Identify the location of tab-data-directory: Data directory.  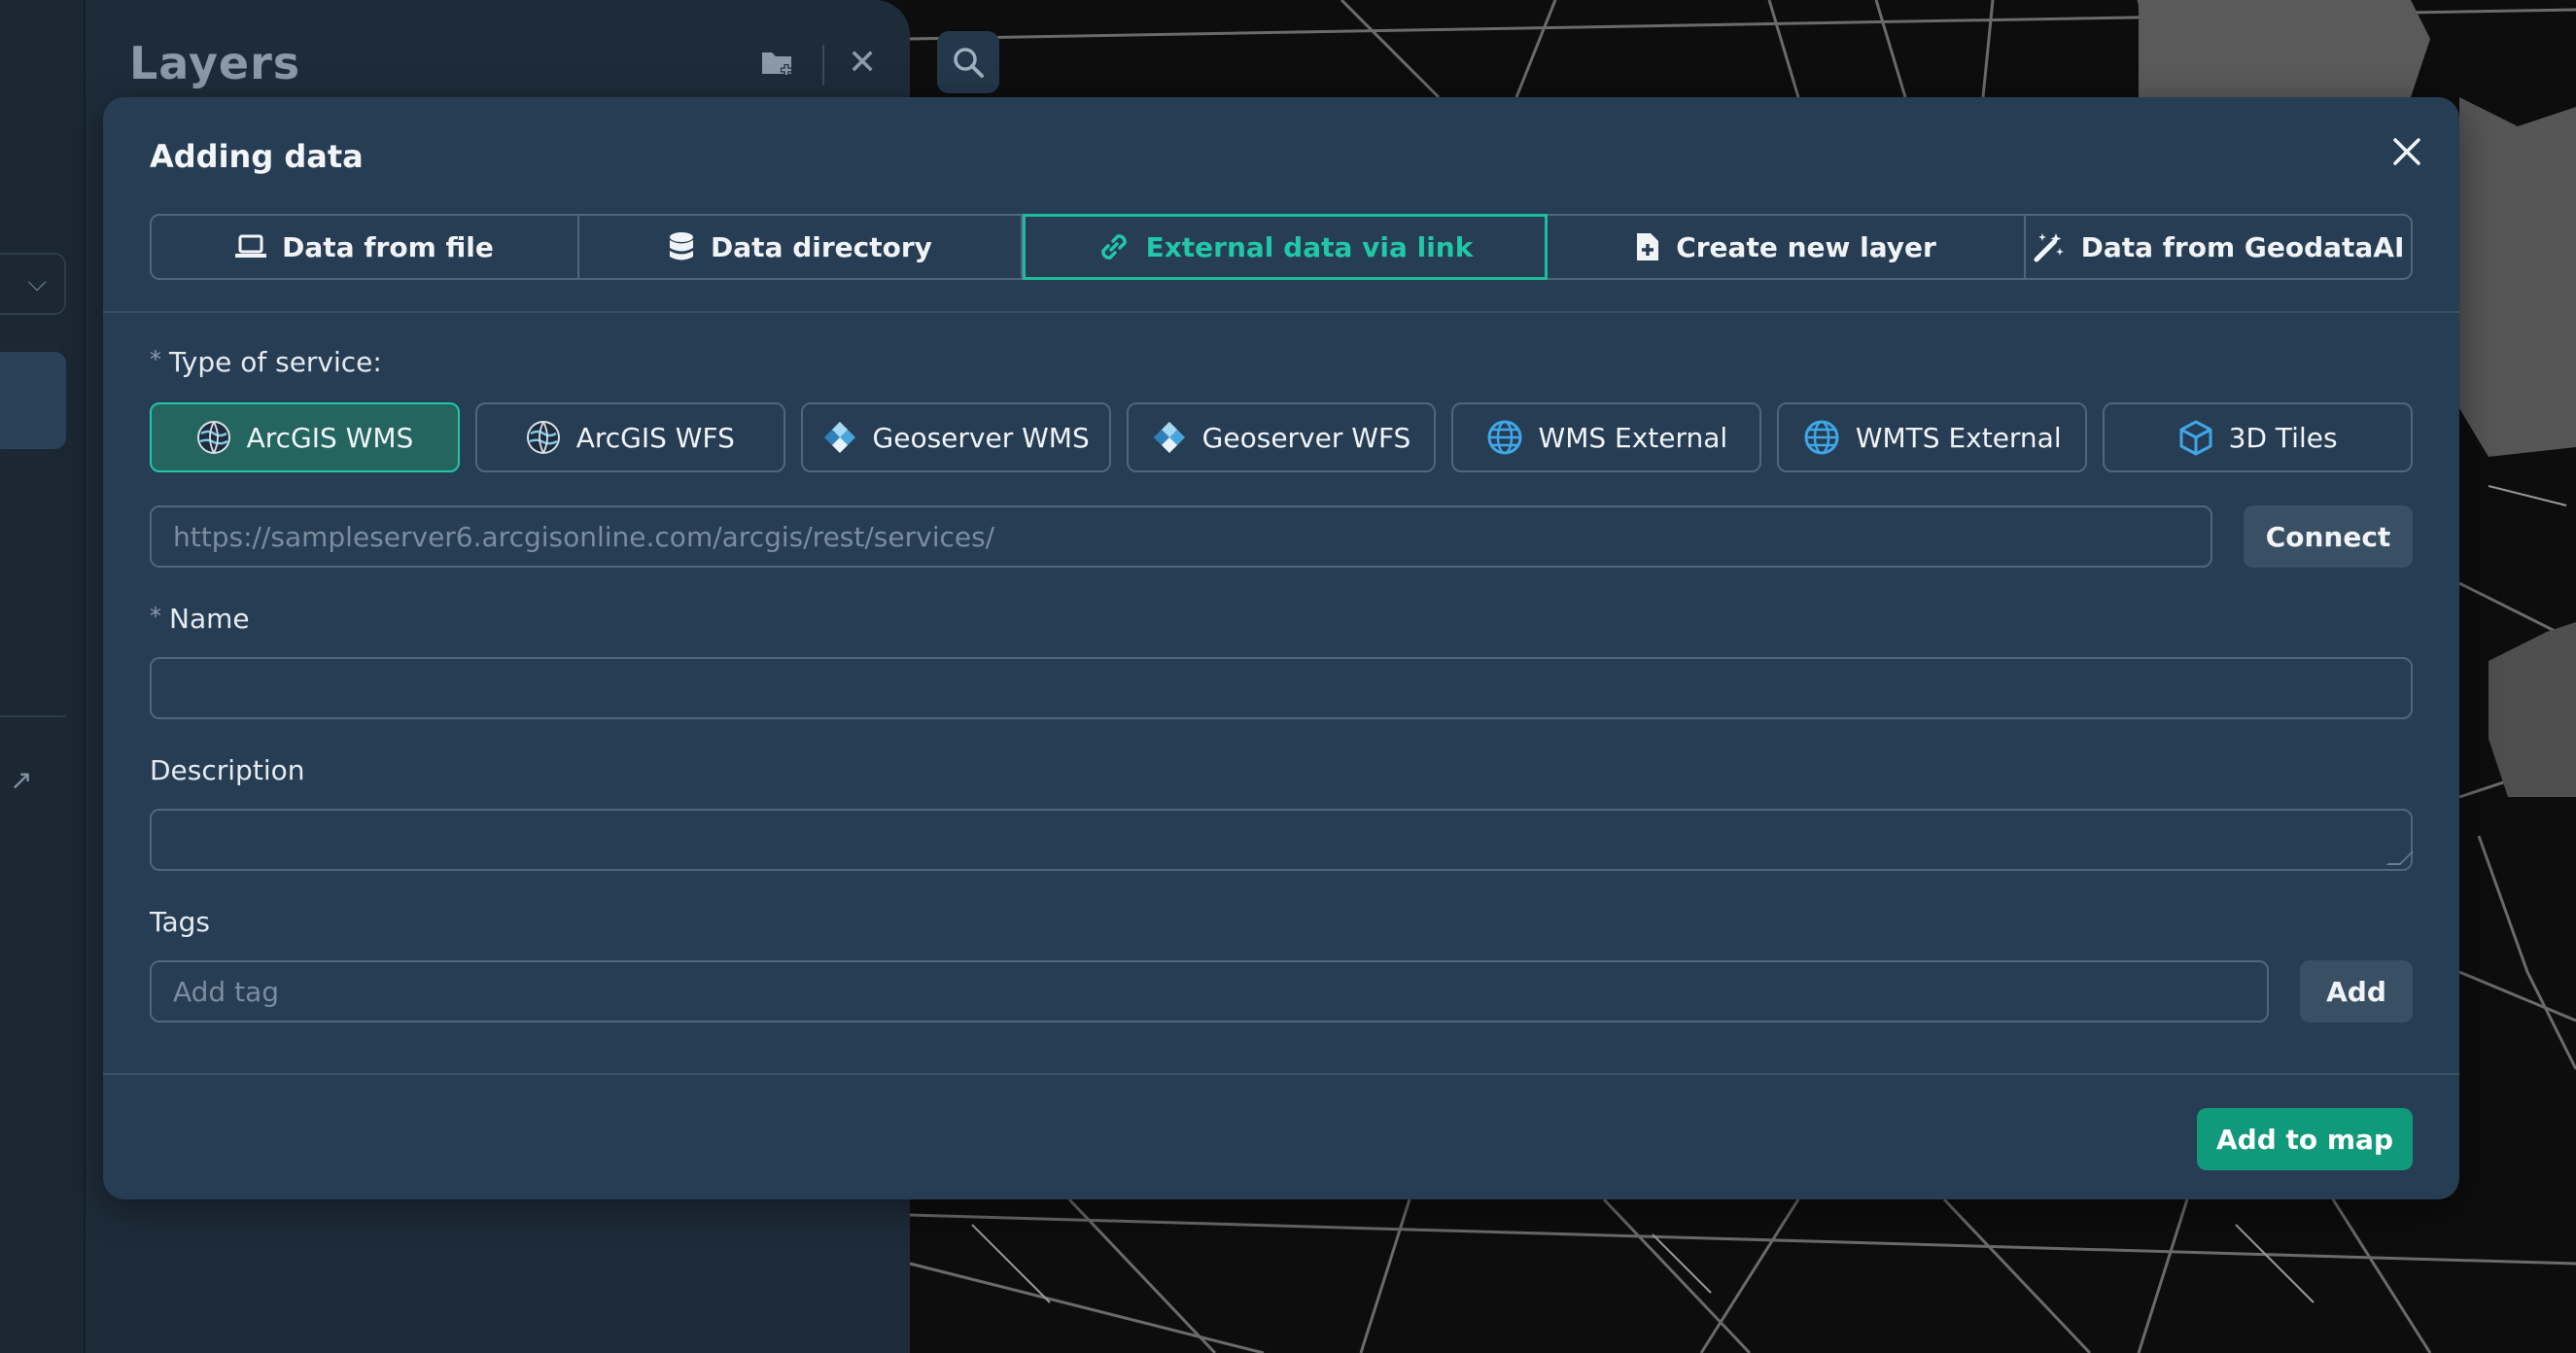
(801, 247).